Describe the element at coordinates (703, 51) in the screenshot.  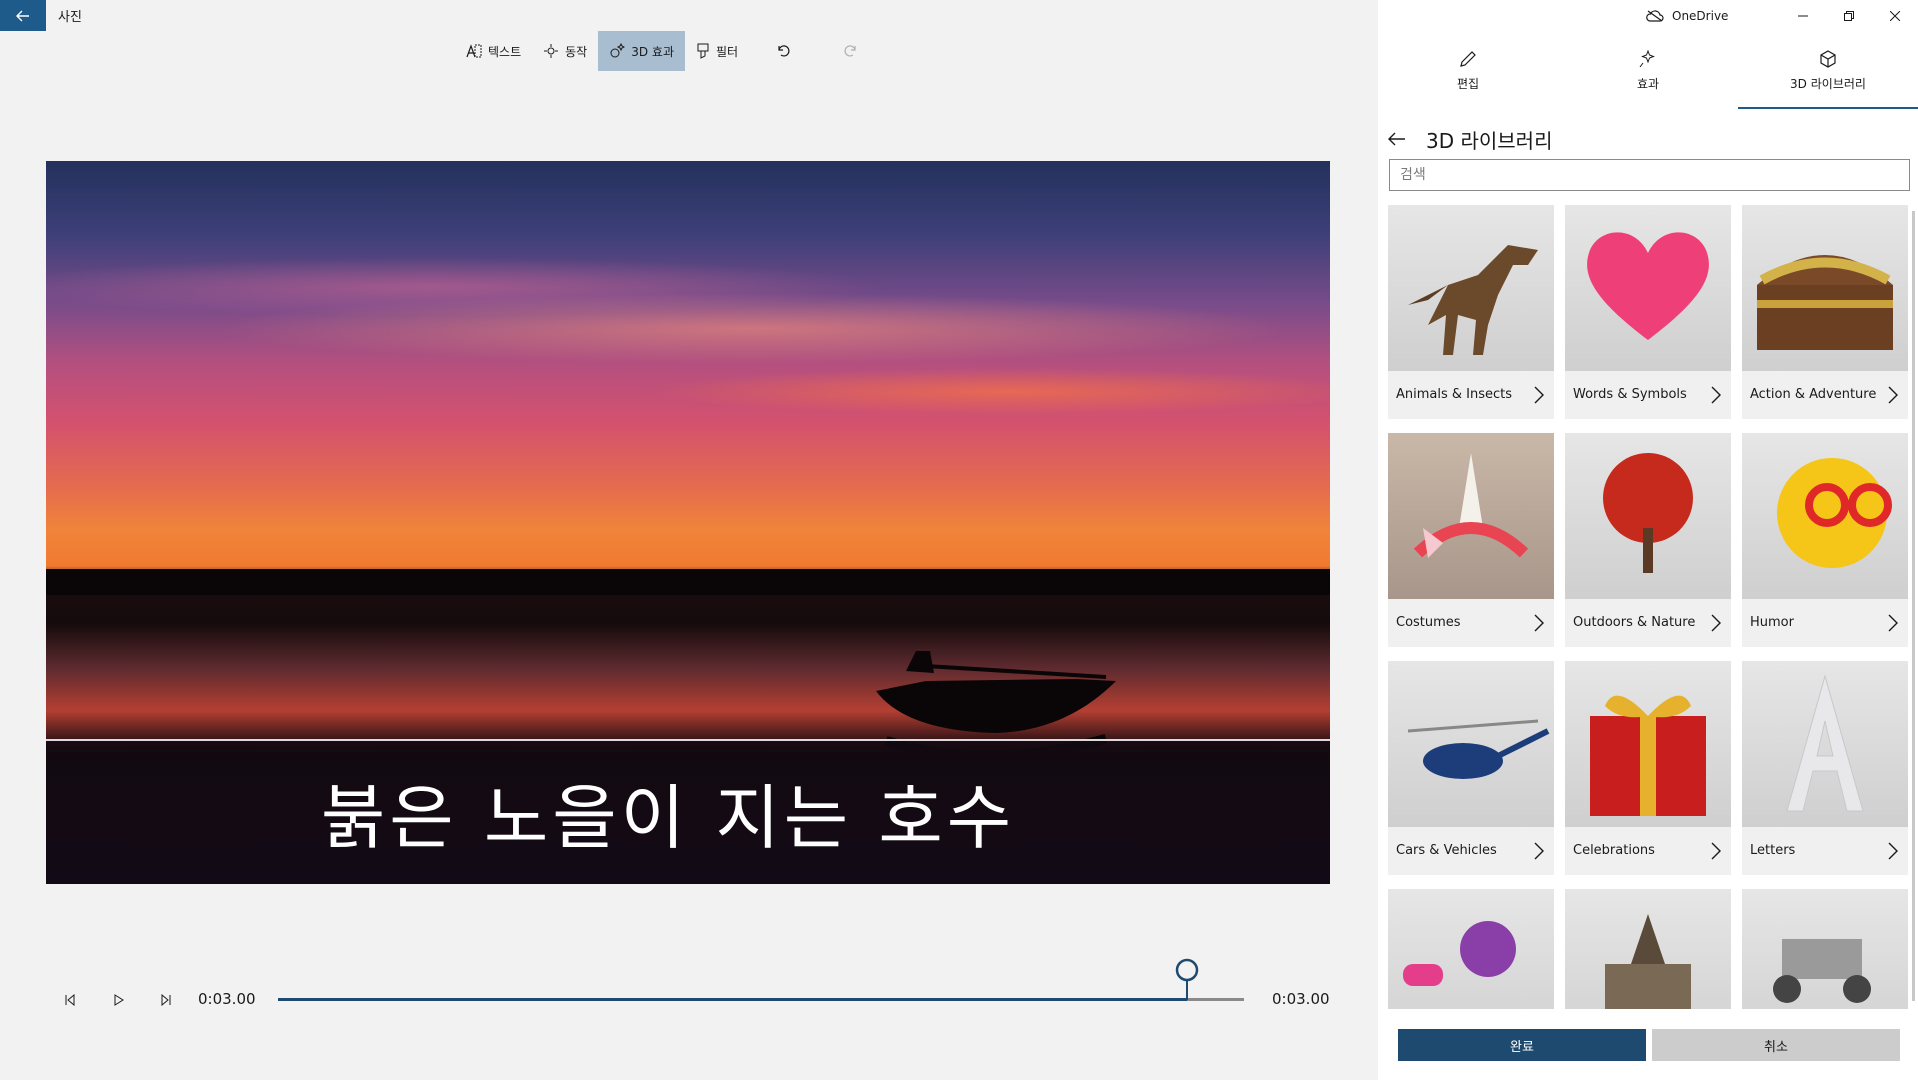
I see `filter-icon` at that location.